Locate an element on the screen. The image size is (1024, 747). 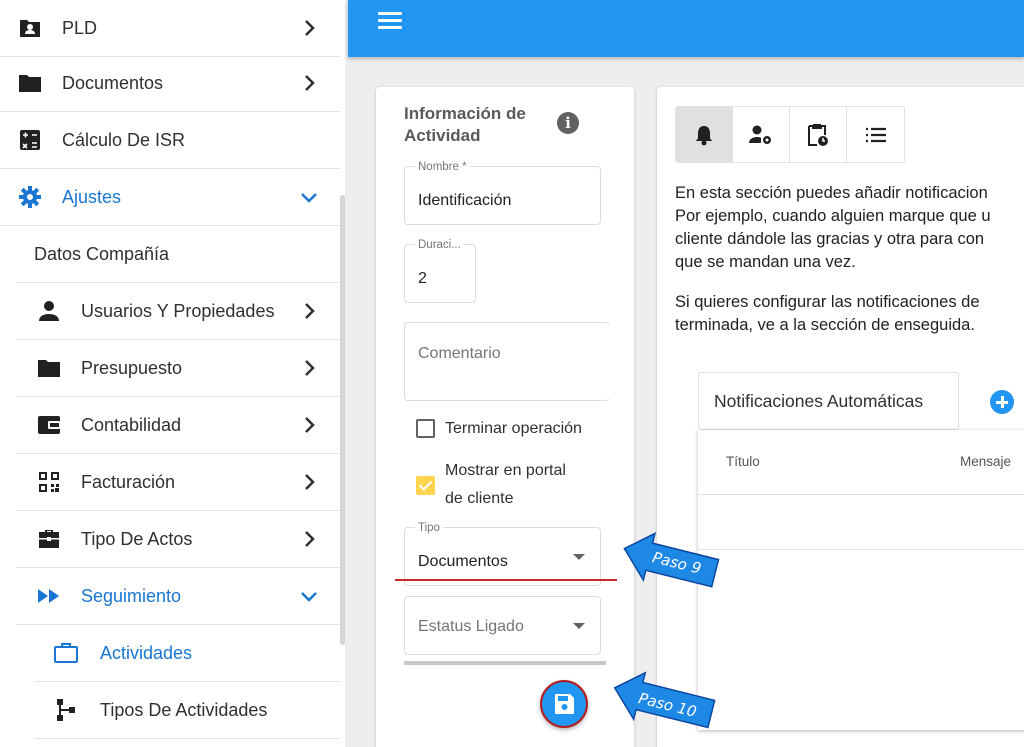
sidebar-item-pld: PLD is located at coordinates (170, 28).